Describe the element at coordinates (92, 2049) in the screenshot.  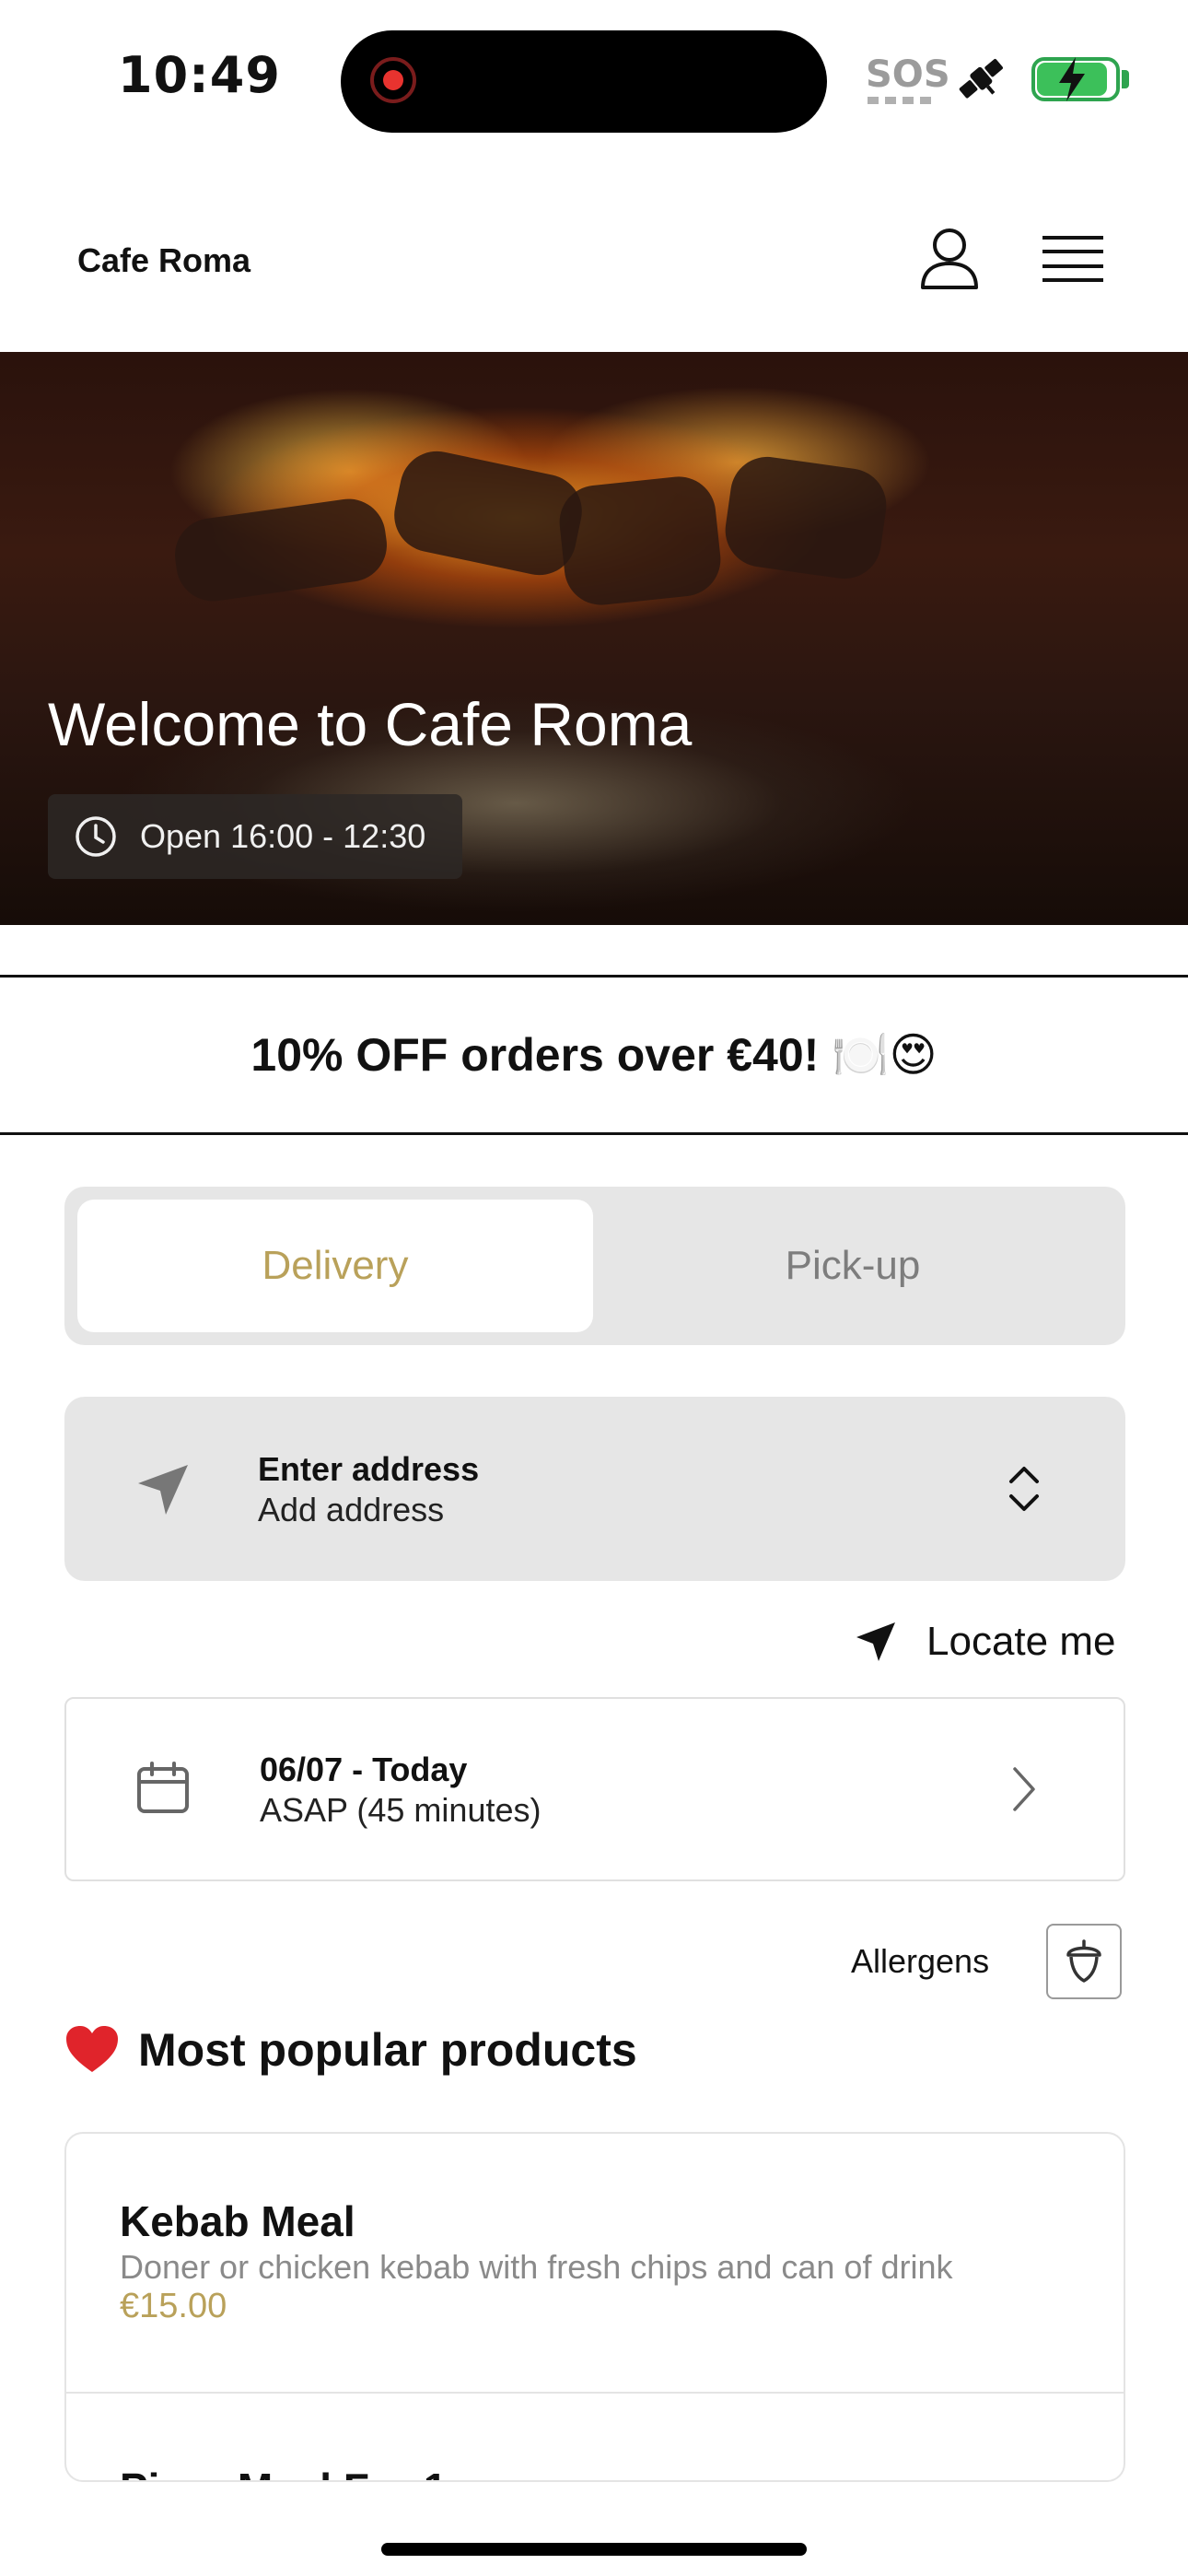
I see `heart-icon` at that location.